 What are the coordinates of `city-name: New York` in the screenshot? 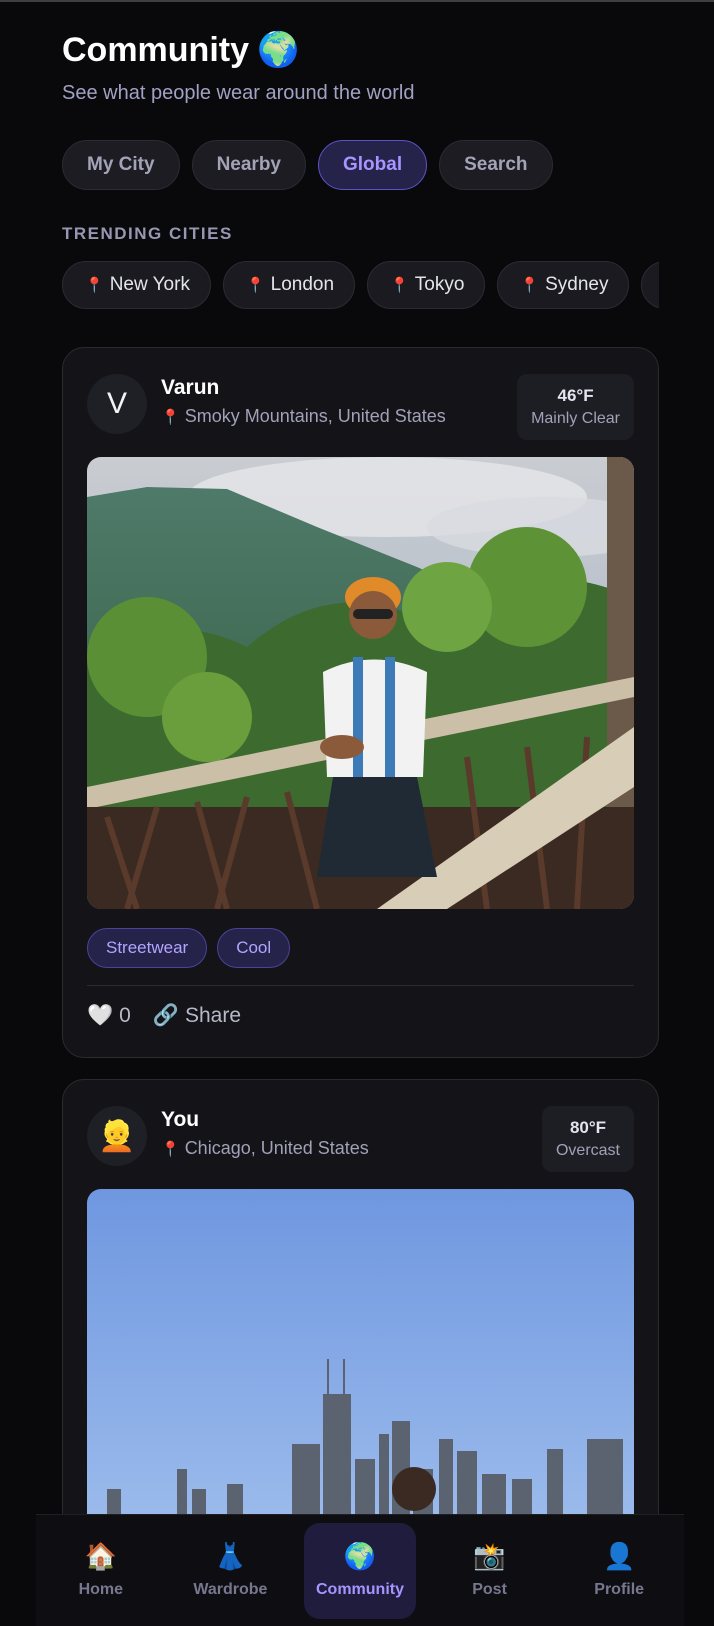 It's located at (149, 284).